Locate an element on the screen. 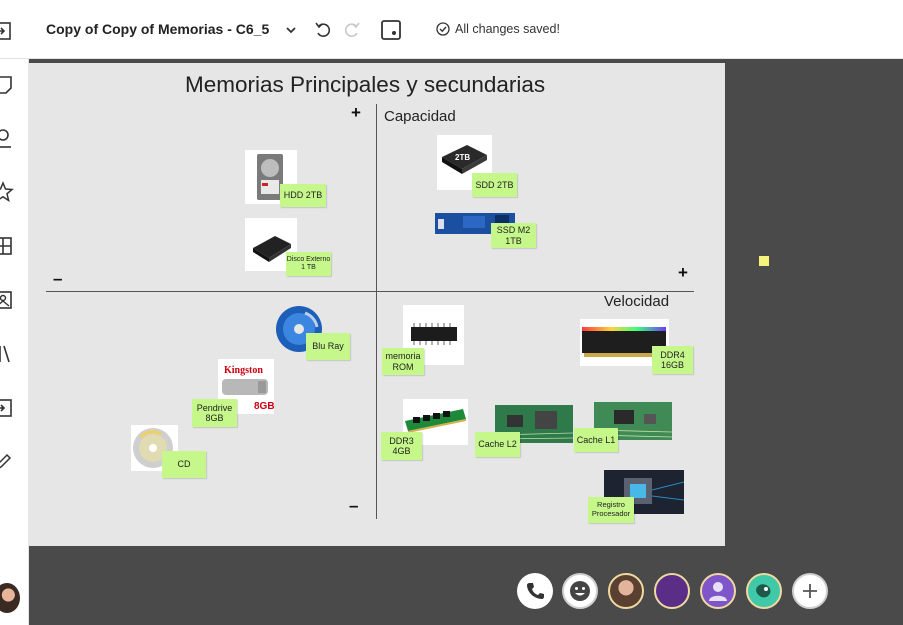  x-axis-label: Velocidad is located at coordinates (637, 301).